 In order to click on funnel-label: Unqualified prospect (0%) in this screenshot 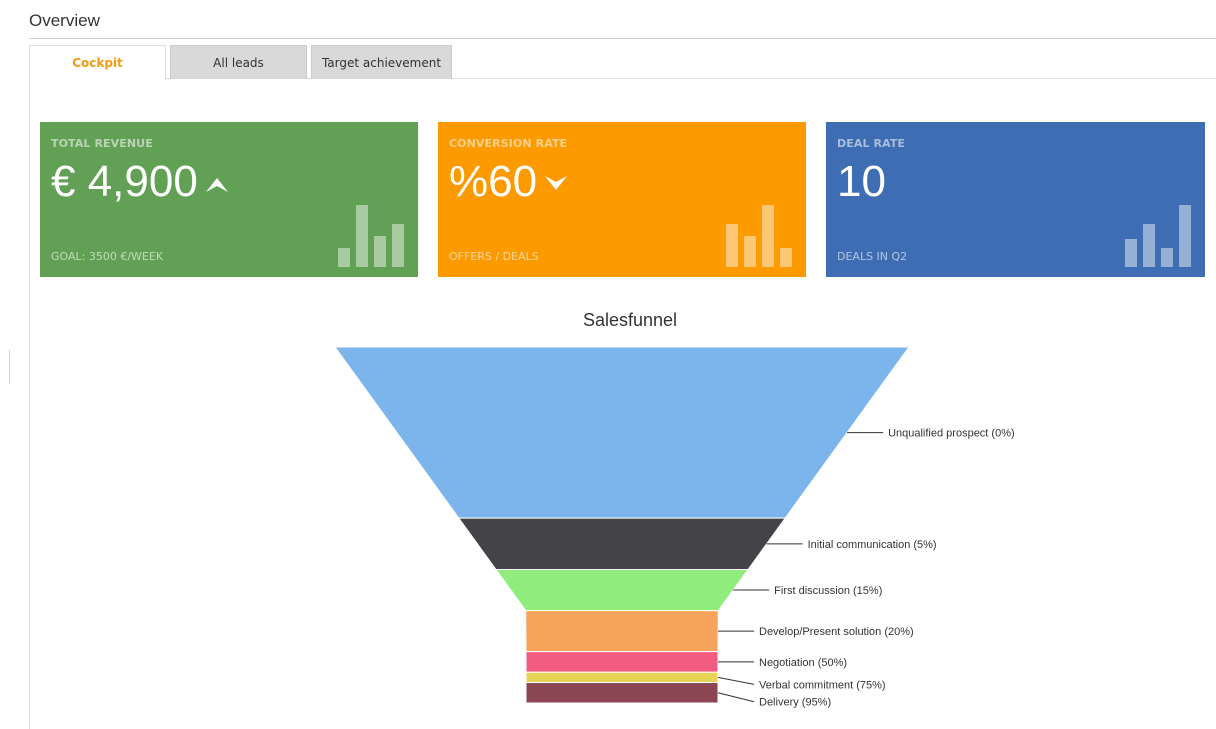, I will do `click(951, 434)`.